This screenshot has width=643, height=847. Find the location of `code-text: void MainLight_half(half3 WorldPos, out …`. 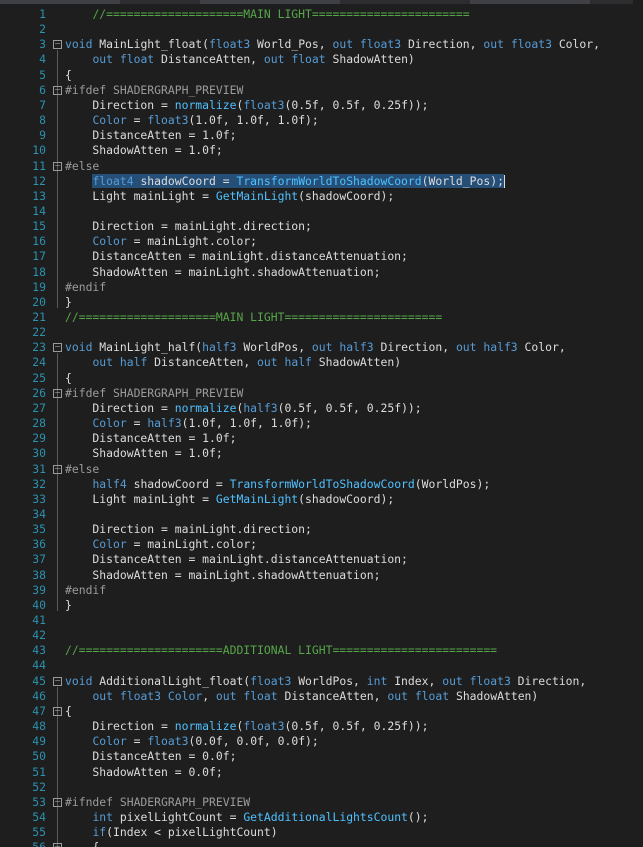

code-text: void MainLight_half(half3 WorldPos, out … is located at coordinates (315, 347).